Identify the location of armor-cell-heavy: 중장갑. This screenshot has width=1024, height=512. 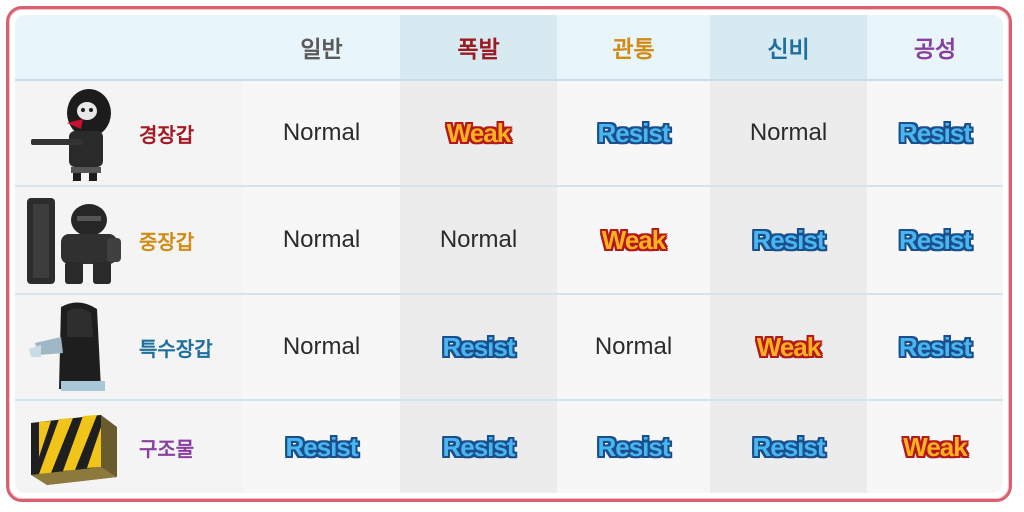
(129, 241).